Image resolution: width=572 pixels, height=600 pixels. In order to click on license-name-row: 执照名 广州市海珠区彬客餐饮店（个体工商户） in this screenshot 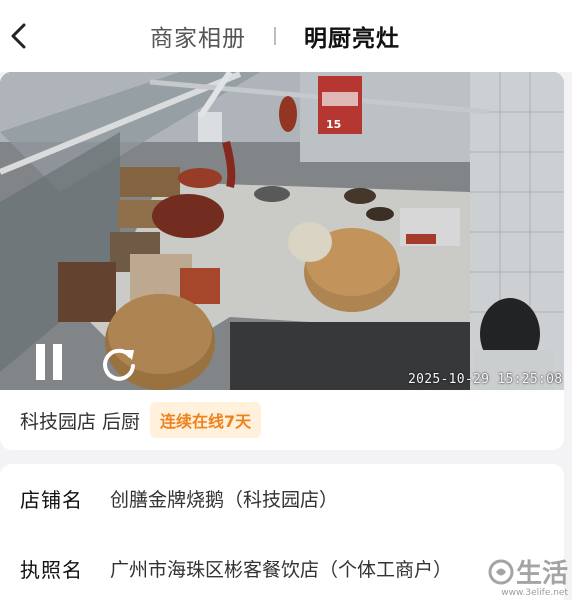, I will do `click(236, 568)`.